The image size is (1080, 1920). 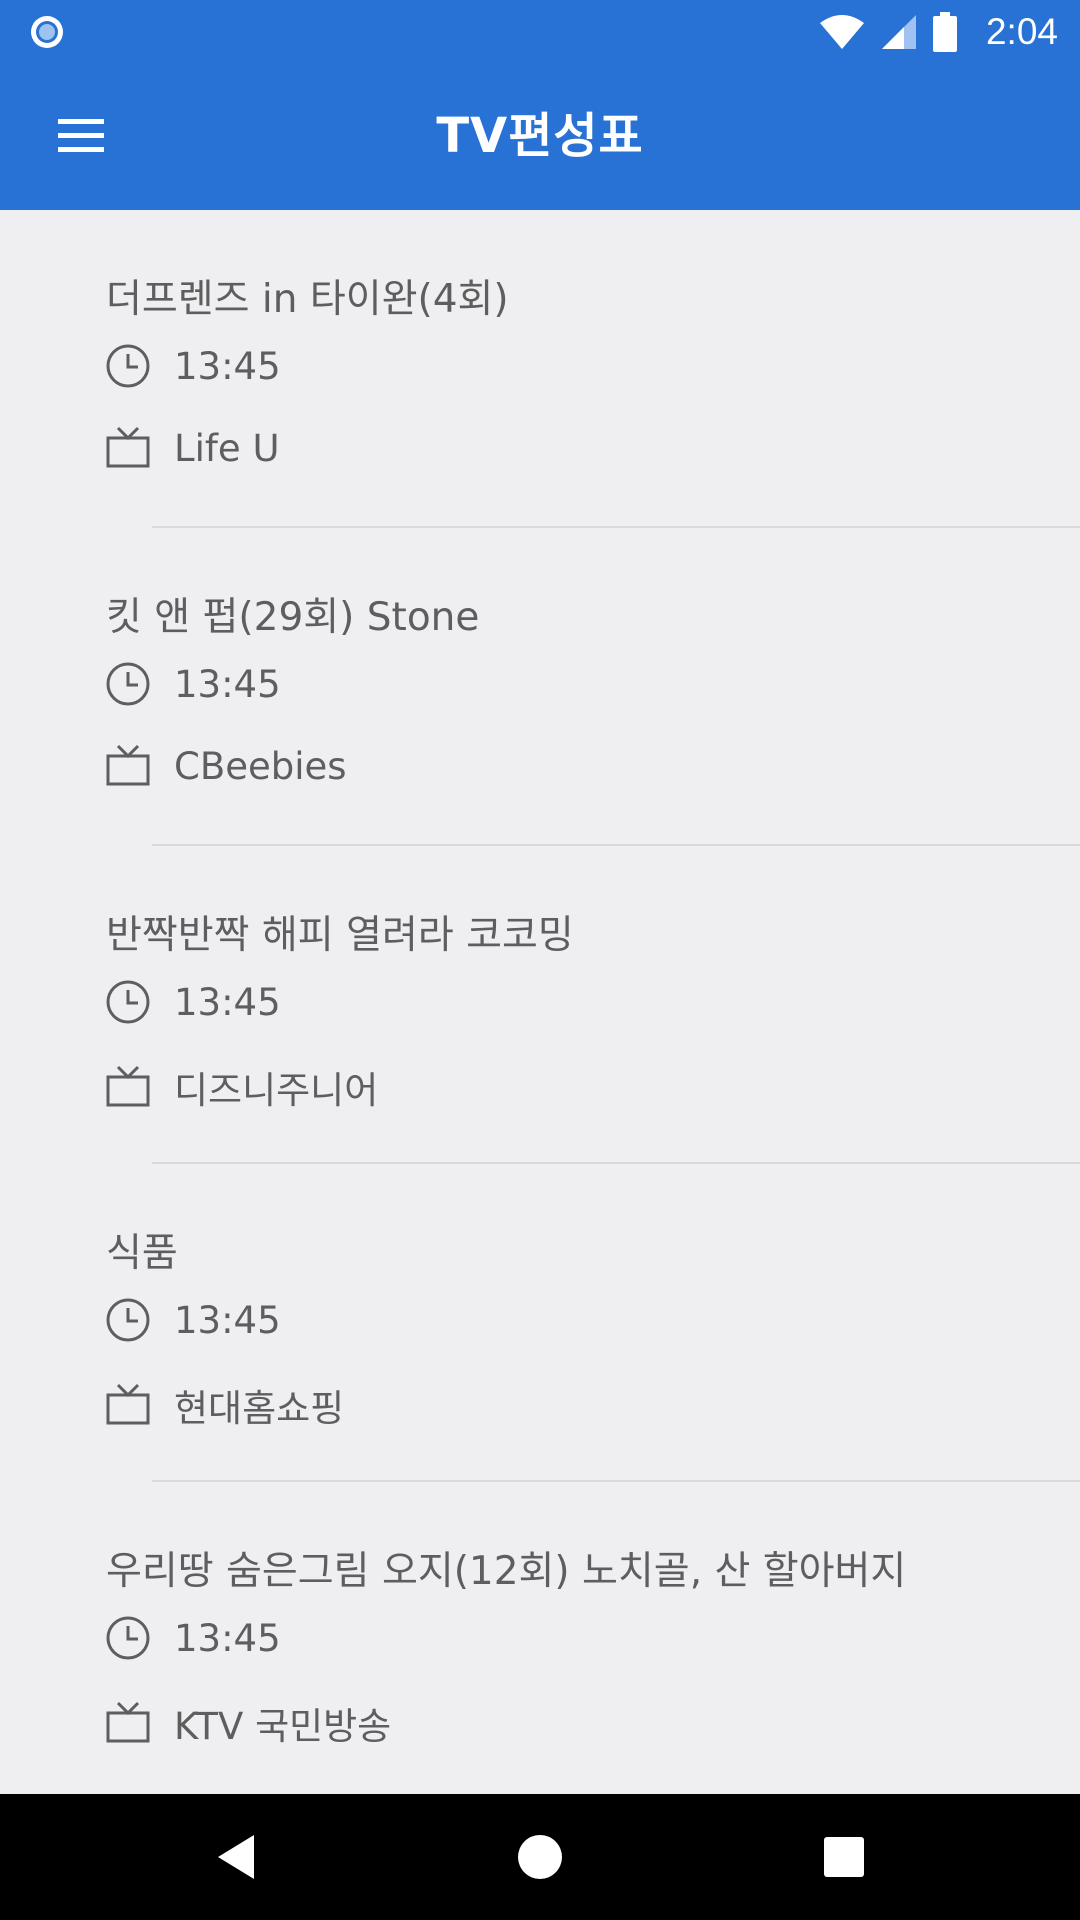 I want to click on program-title: 식품, so click(x=142, y=1253).